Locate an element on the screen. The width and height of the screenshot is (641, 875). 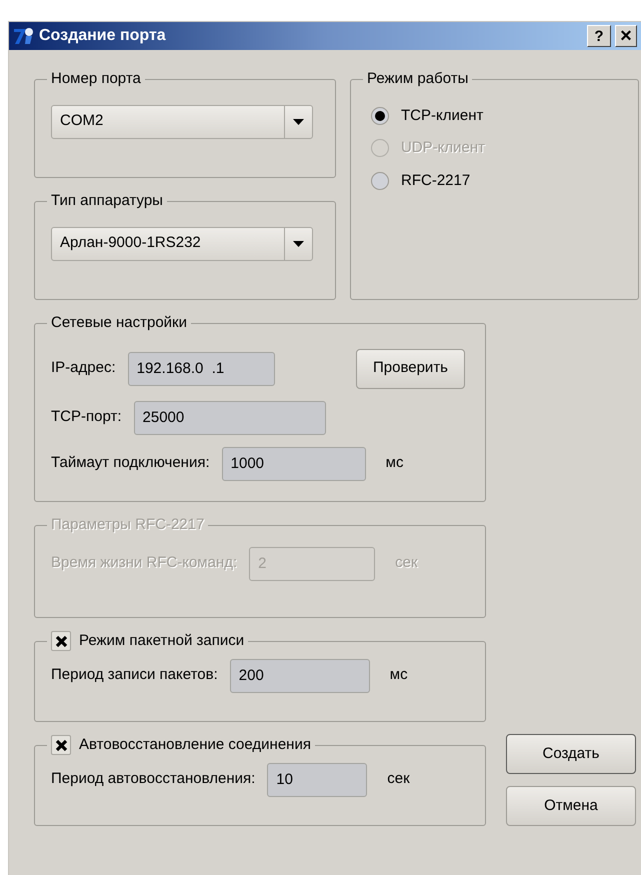
group-label: Сетевые настройки is located at coordinates (119, 323).